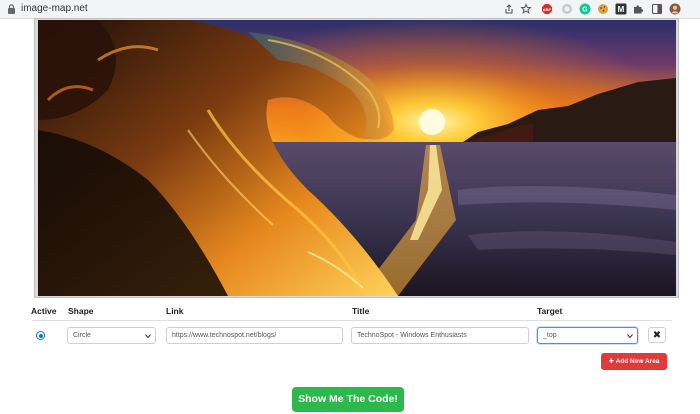 The width and height of the screenshot is (700, 414). I want to click on profile-avatar-icon, so click(675, 9).